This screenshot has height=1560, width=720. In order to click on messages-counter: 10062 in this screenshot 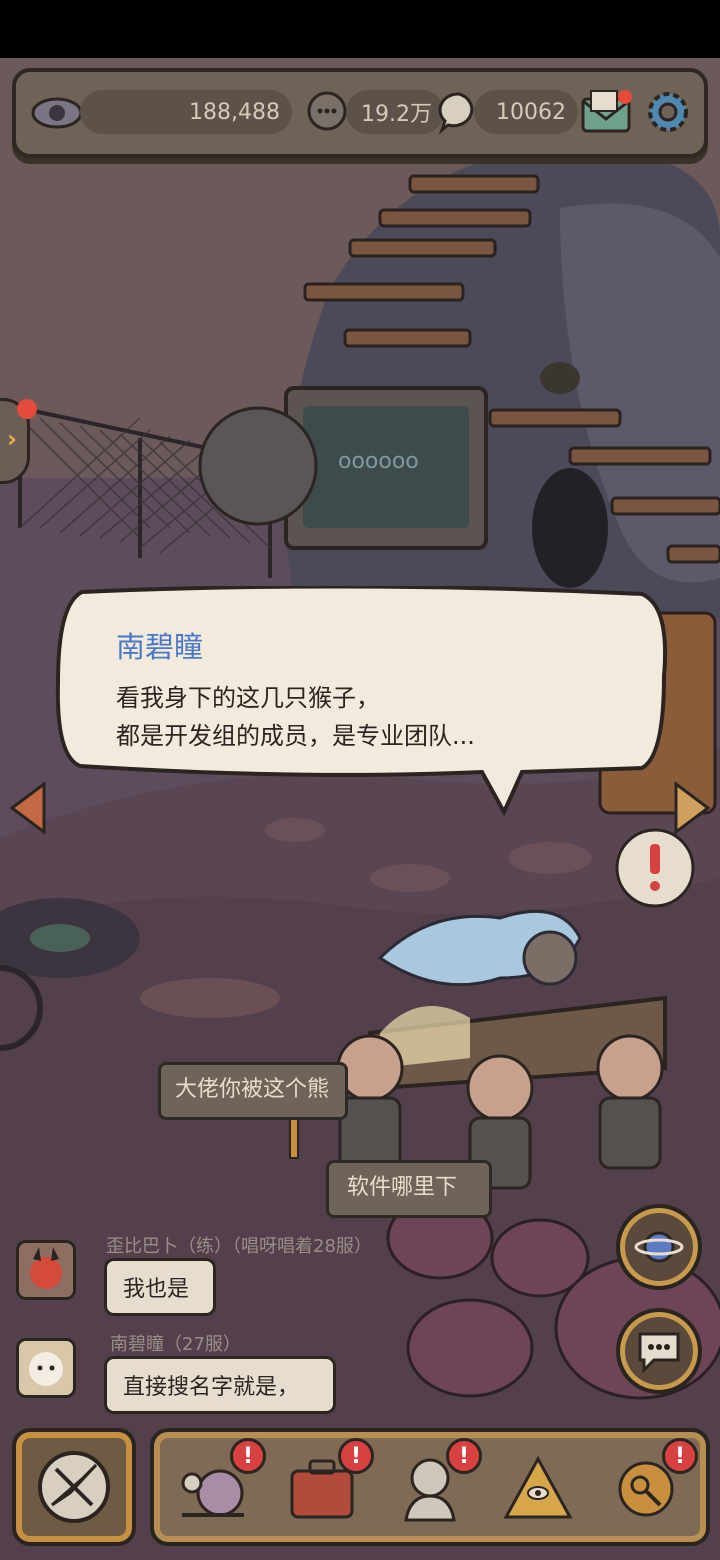, I will do `click(526, 112)`.